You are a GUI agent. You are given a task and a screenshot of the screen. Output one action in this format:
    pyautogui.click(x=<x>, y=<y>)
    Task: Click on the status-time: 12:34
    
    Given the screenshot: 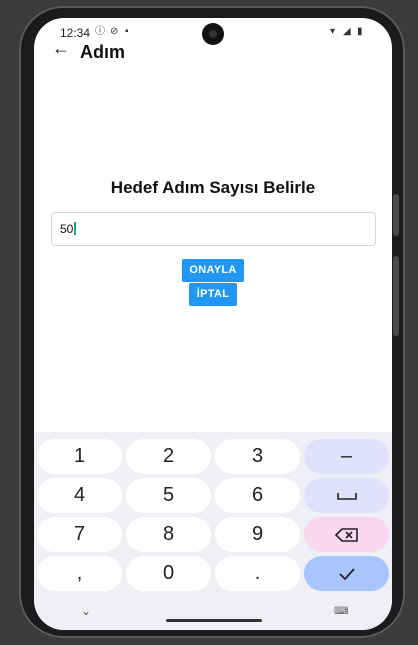 What is the action you would take?
    pyautogui.click(x=75, y=33)
    